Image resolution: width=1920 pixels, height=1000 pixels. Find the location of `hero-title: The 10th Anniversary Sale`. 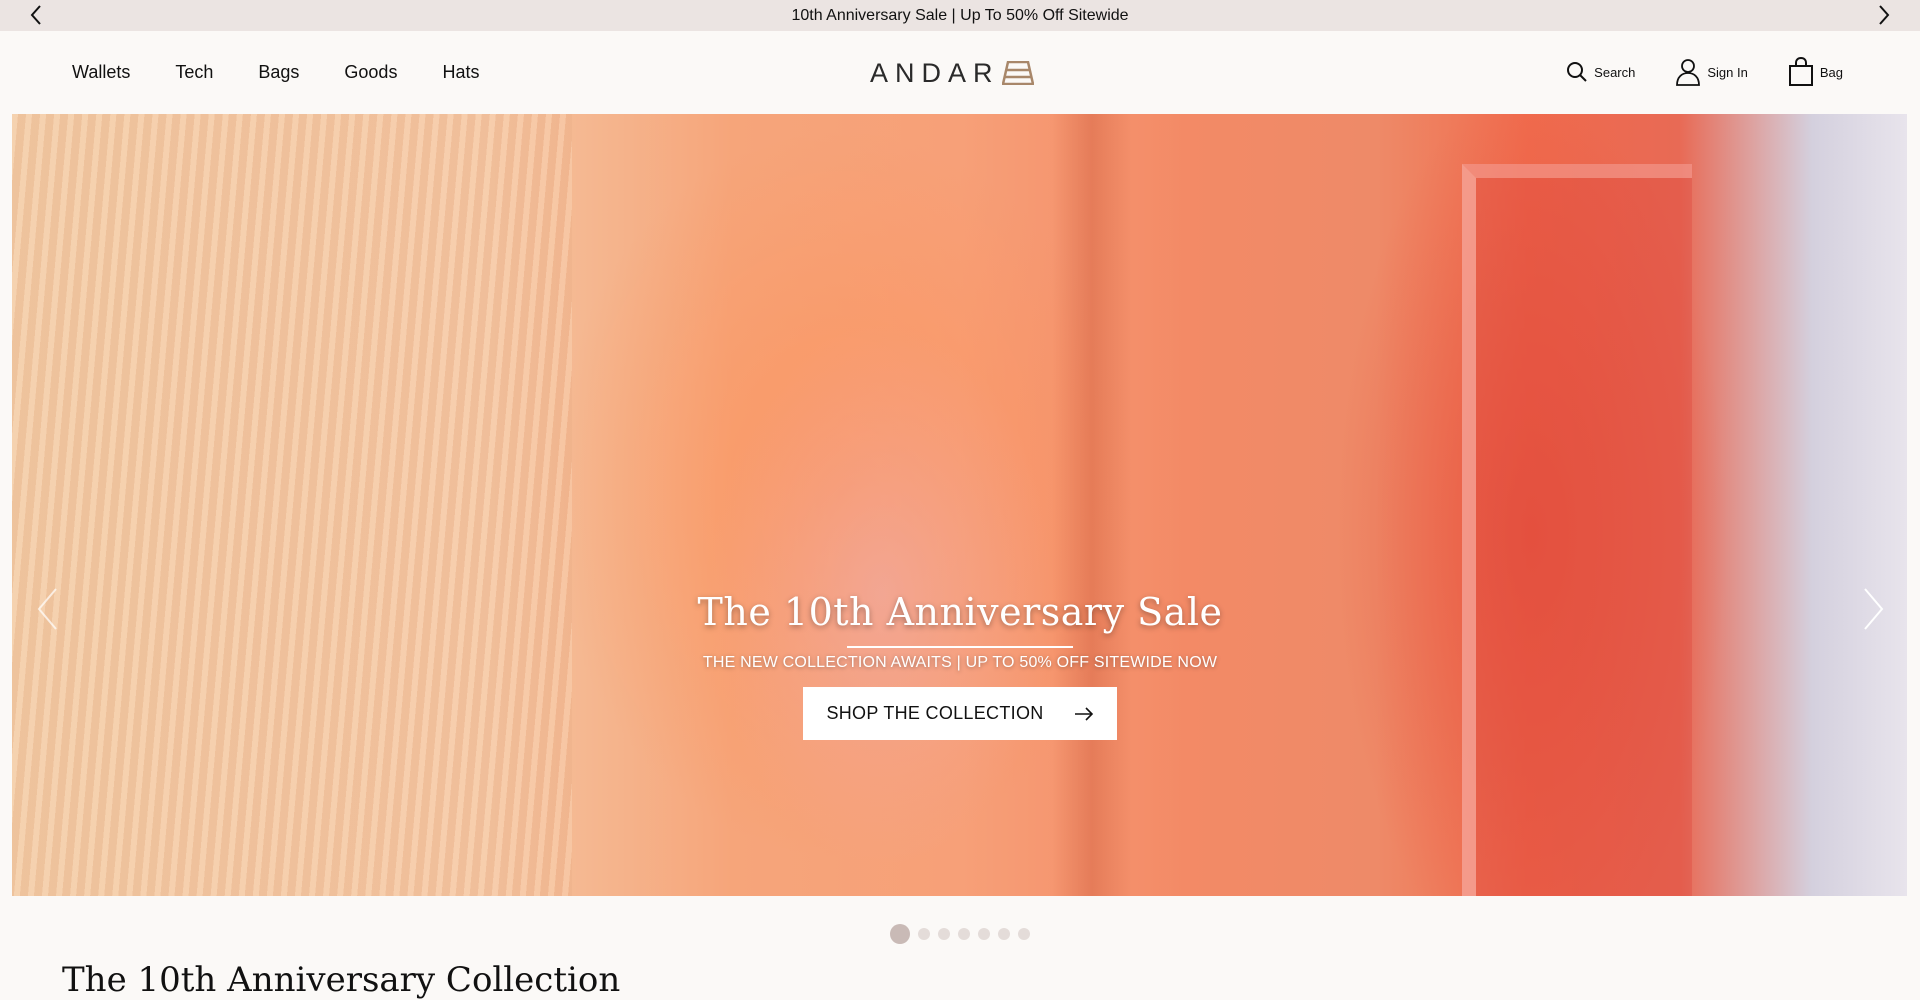

hero-title: The 10th Anniversary Sale is located at coordinates (960, 612).